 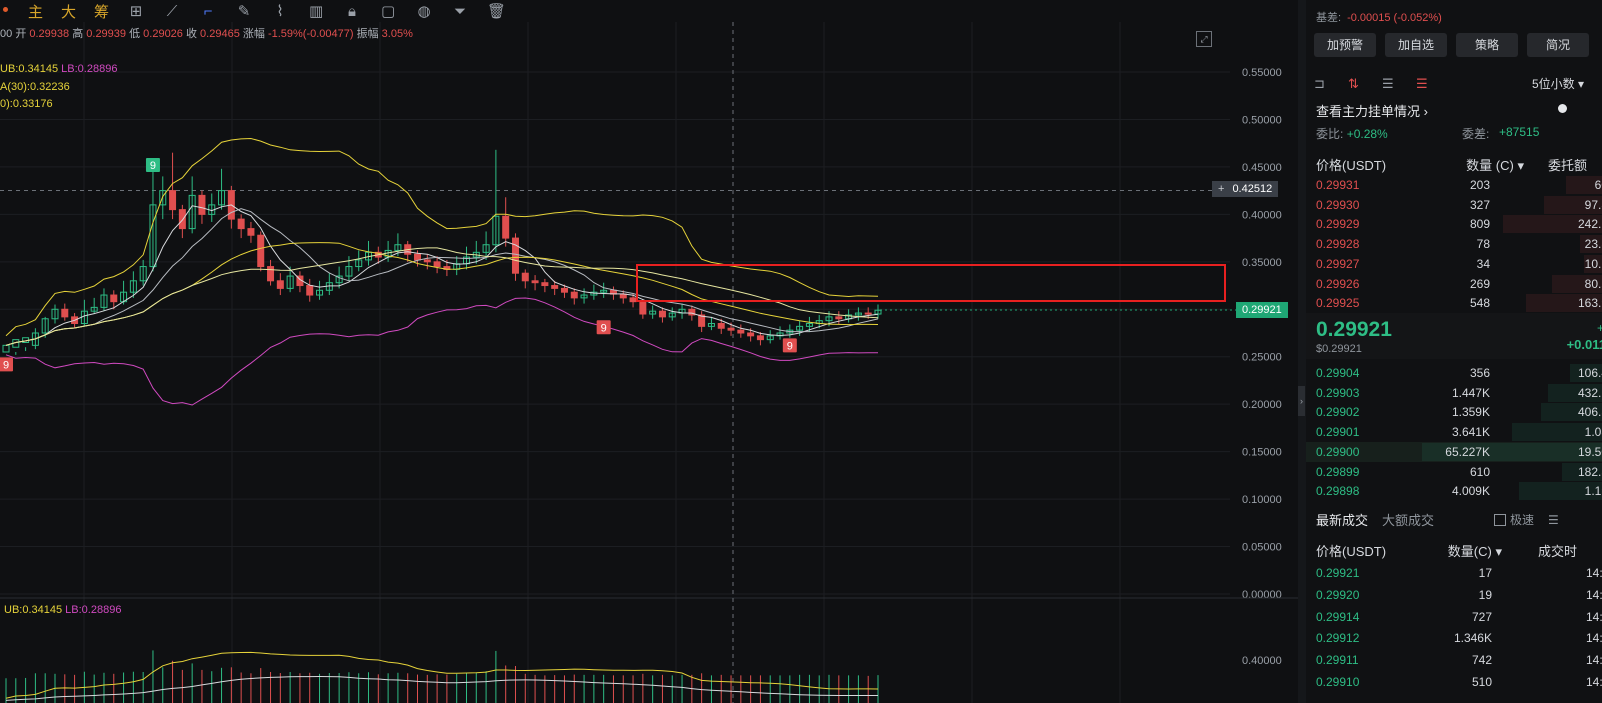 What do you see at coordinates (1301, 401) in the screenshot?
I see `collapse-icon: ›` at bounding box center [1301, 401].